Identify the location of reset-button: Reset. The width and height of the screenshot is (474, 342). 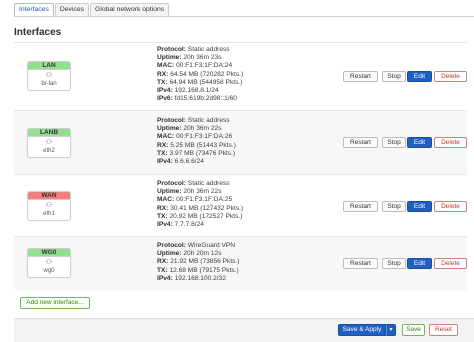
(443, 330).